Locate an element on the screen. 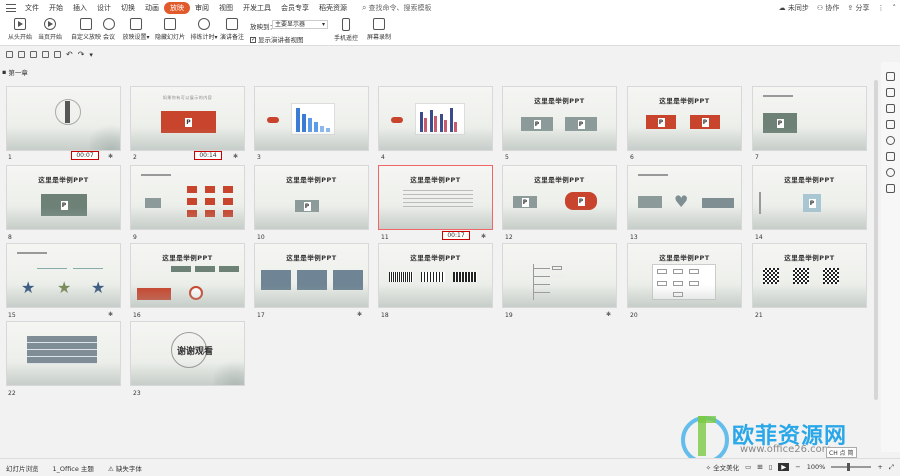 Image resolution: width=900 pixels, height=476 pixels. menu-review: 审阅 is located at coordinates (202, 8).